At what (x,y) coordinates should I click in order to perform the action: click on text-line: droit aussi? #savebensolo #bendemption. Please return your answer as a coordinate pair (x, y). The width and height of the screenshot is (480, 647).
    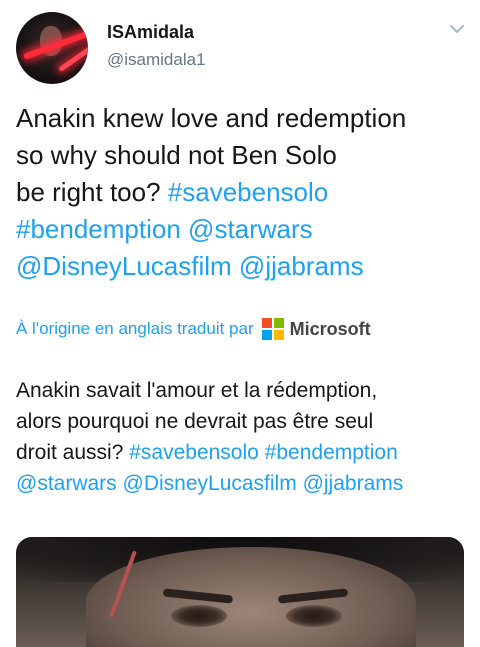
    Looking at the image, I should click on (243, 452).